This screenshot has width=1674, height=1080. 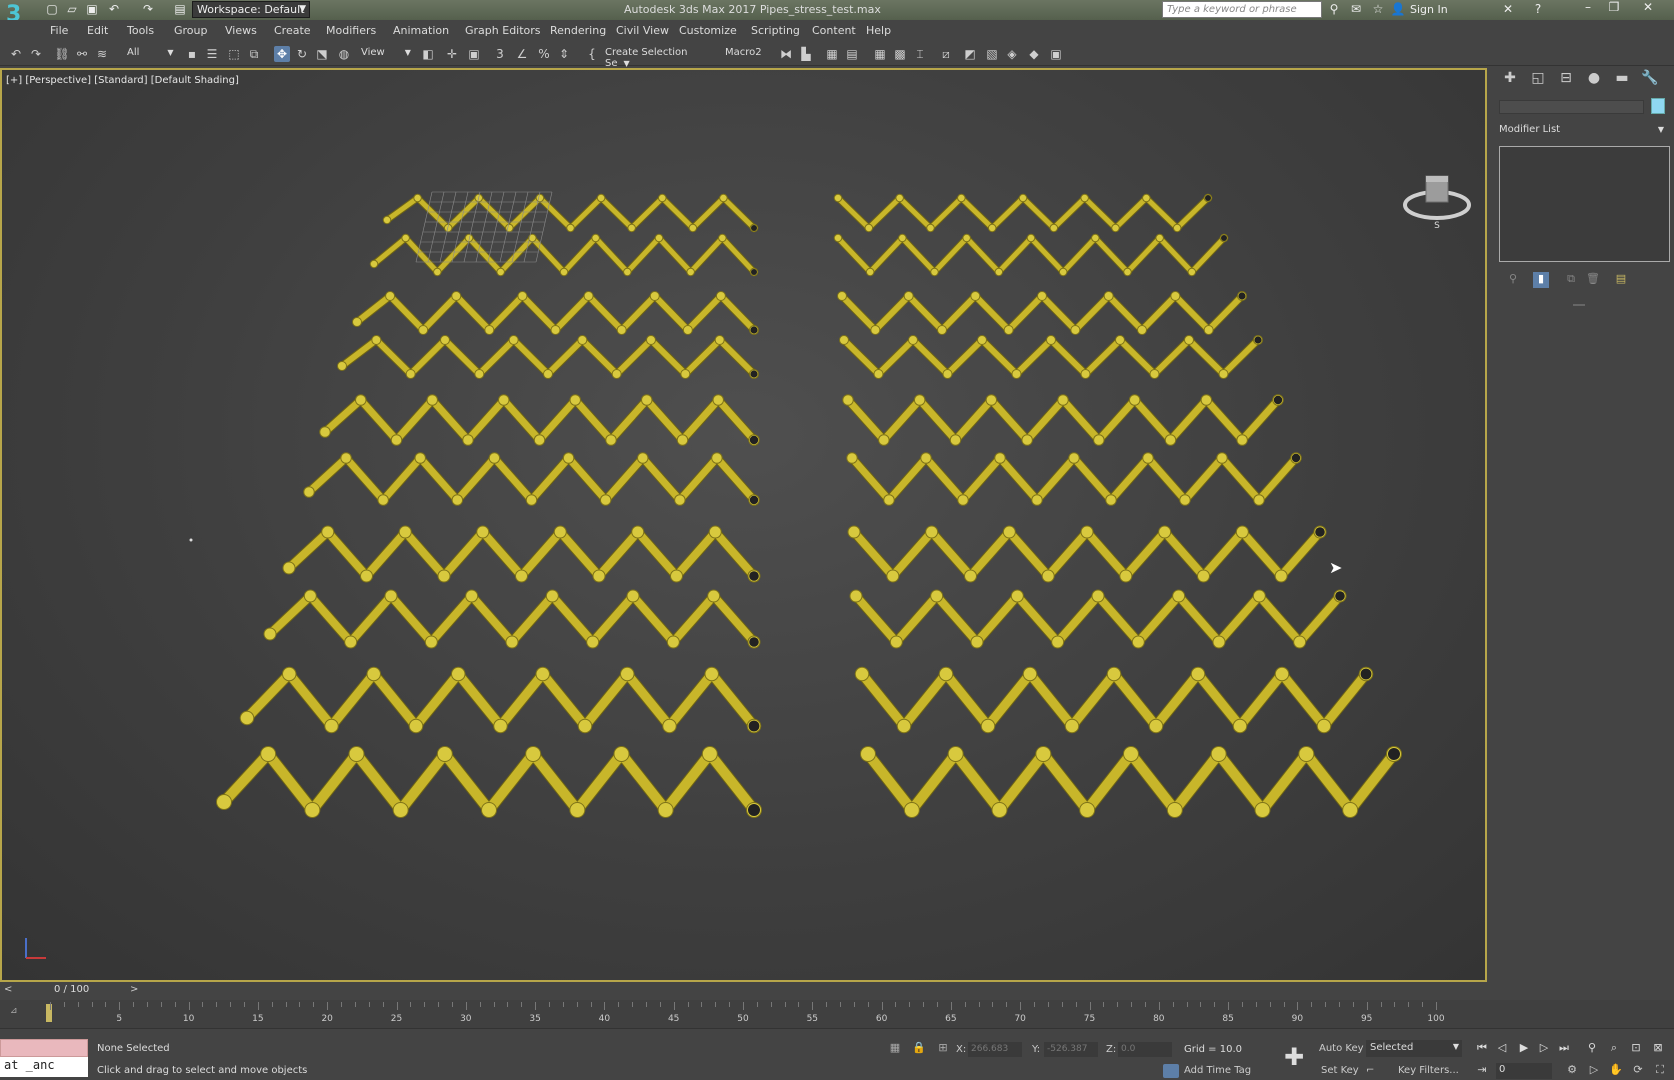 I want to click on layer-explorer-icon: ▤, so click(x=852, y=54).